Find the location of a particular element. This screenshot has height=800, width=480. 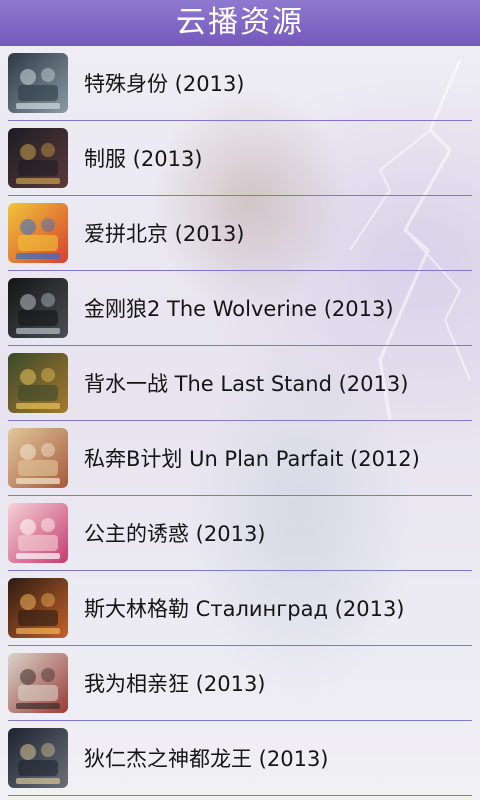

movie-title: 制服 (2013) is located at coordinates (143, 159).